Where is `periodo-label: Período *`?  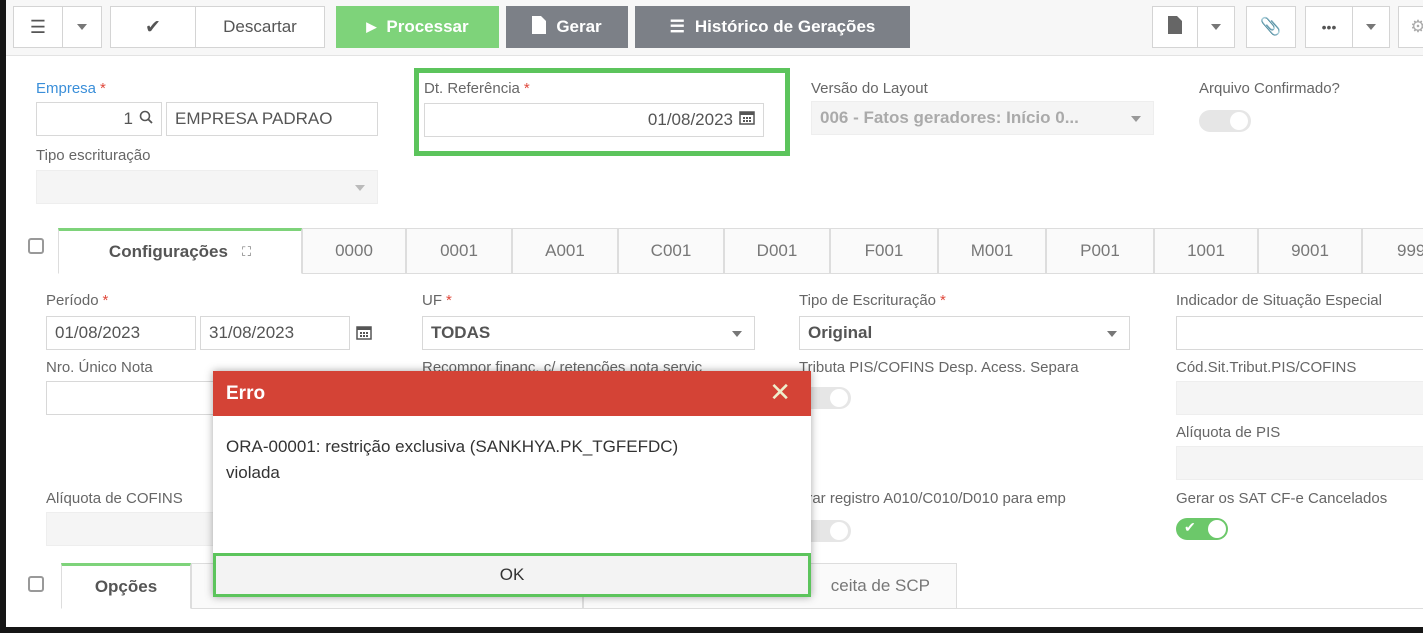
periodo-label: Período * is located at coordinates (77, 300).